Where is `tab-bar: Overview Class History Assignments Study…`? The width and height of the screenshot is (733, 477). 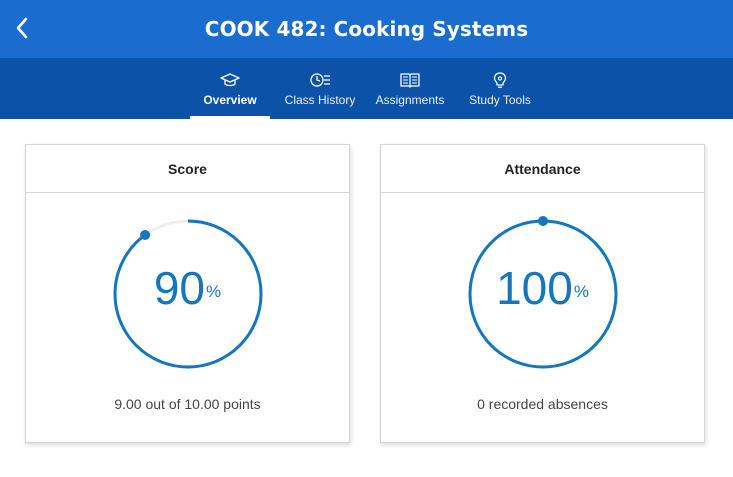
tab-bar: Overview Class History Assignments Study… is located at coordinates (366, 88).